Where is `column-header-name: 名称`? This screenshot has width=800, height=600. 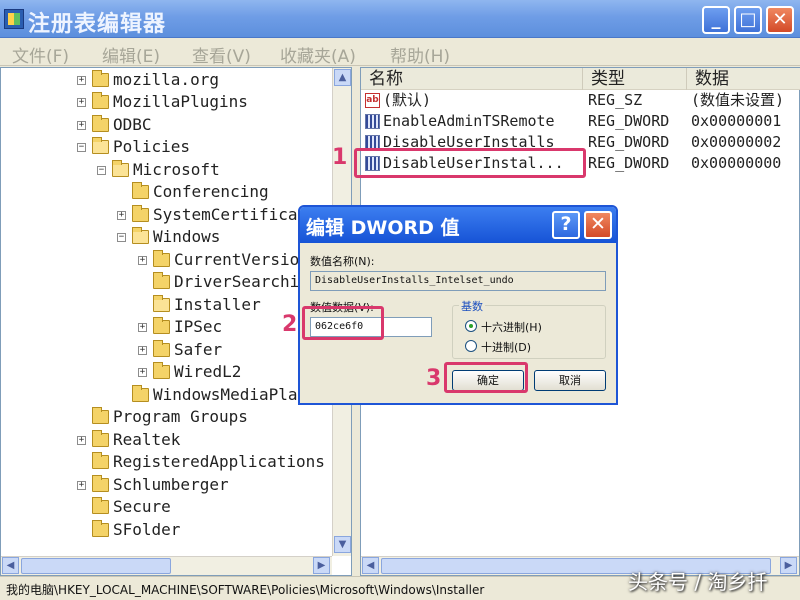
column-header-name: 名称 is located at coordinates (472, 79).